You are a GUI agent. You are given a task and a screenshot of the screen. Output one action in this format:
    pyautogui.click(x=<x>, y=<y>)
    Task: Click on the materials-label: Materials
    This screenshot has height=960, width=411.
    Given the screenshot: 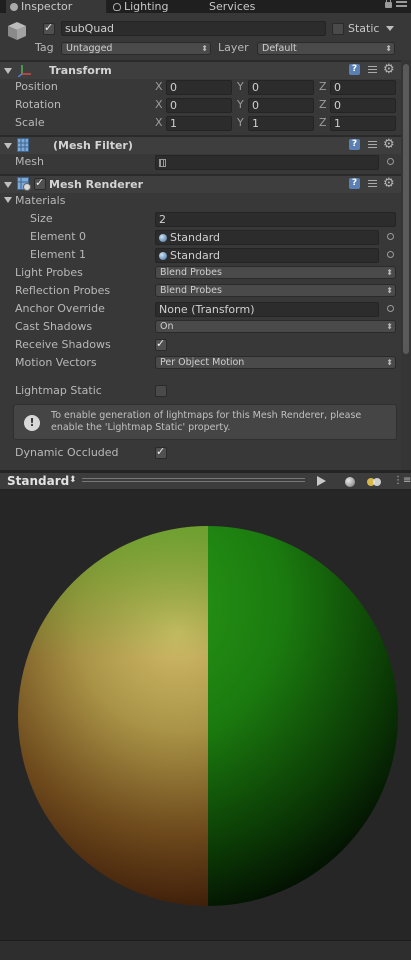 What is the action you would take?
    pyautogui.click(x=40, y=200)
    